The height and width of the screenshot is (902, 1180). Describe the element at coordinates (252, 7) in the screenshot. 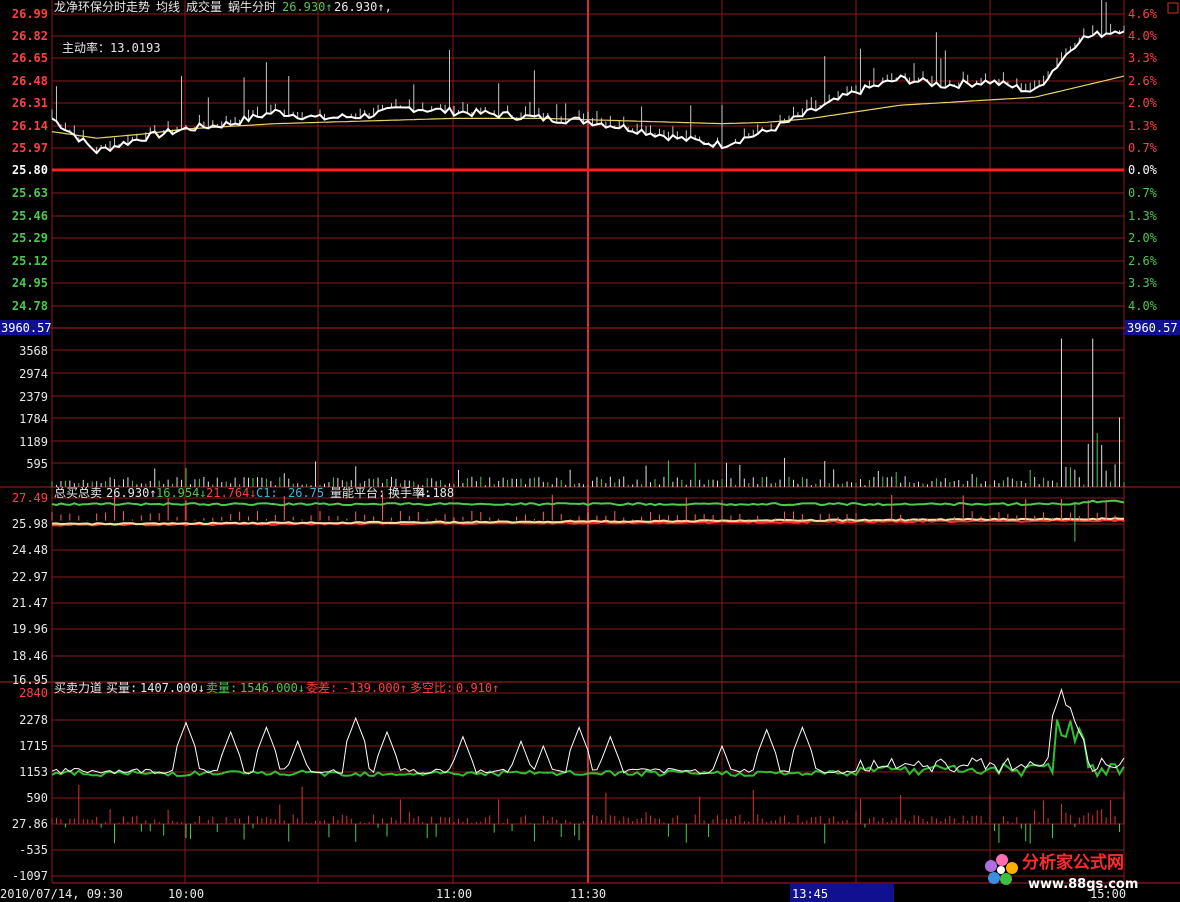

I see `indicator-label: 蜗牛分时` at that location.